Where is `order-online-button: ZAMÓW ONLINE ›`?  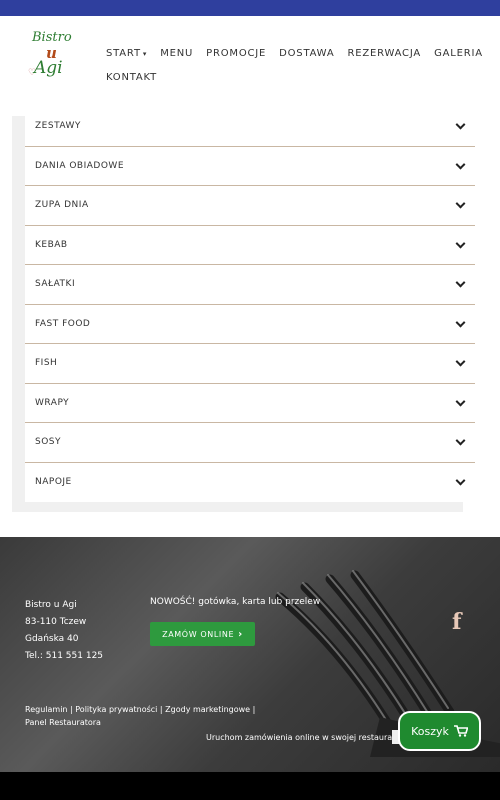 order-online-button: ZAMÓW ONLINE › is located at coordinates (202, 634).